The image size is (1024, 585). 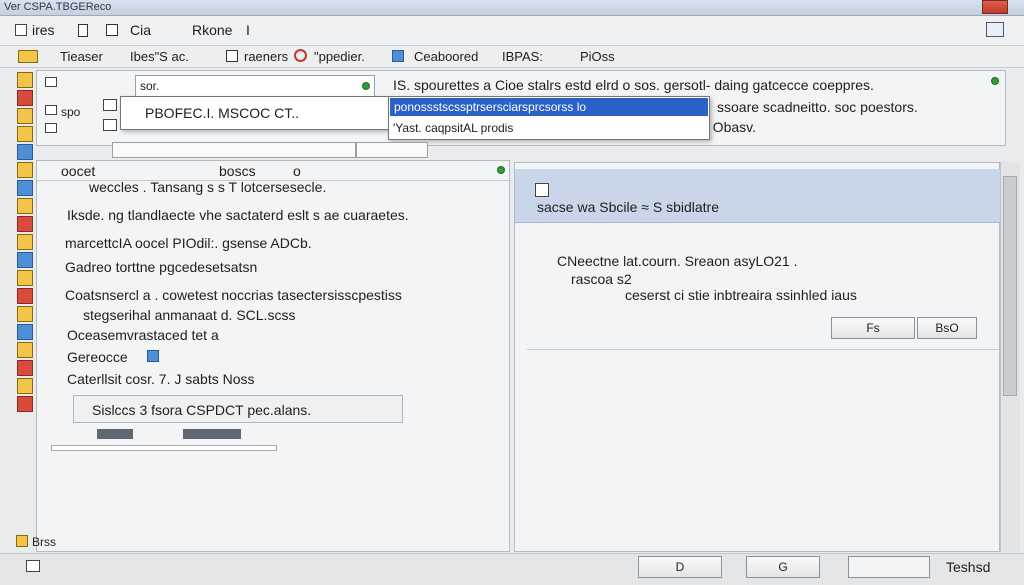 What do you see at coordinates (237, 171) in the screenshot?
I see `list-header-mid: boscs` at bounding box center [237, 171].